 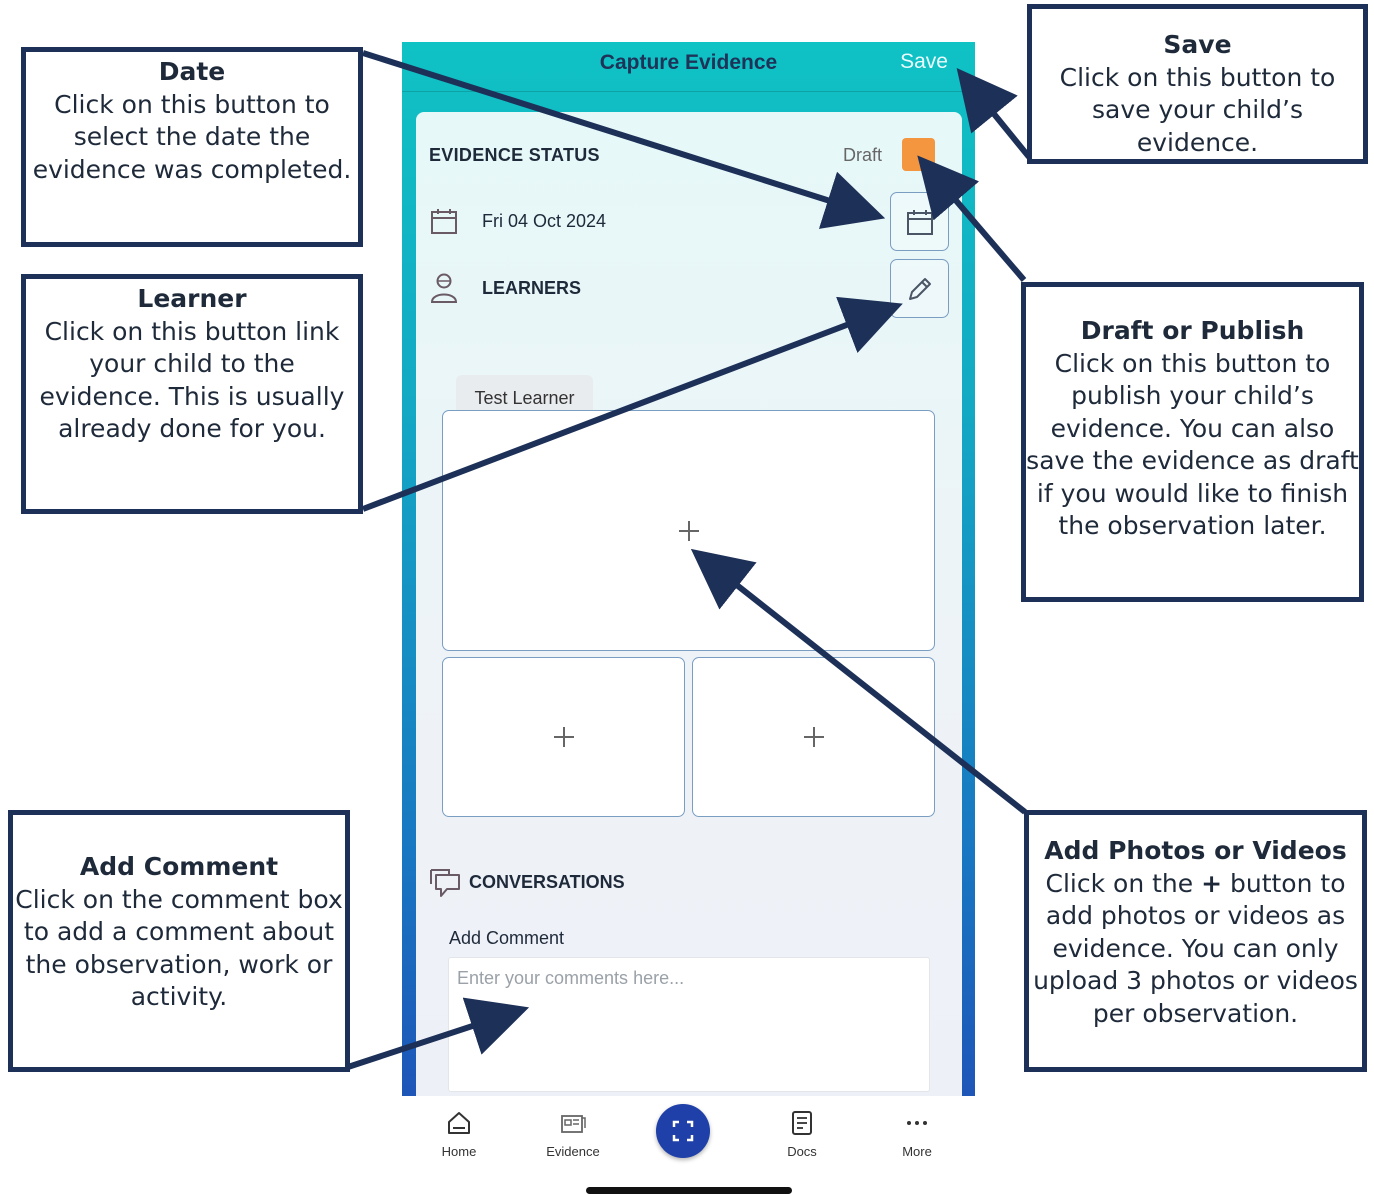 I want to click on scan-button, so click(x=683, y=1131).